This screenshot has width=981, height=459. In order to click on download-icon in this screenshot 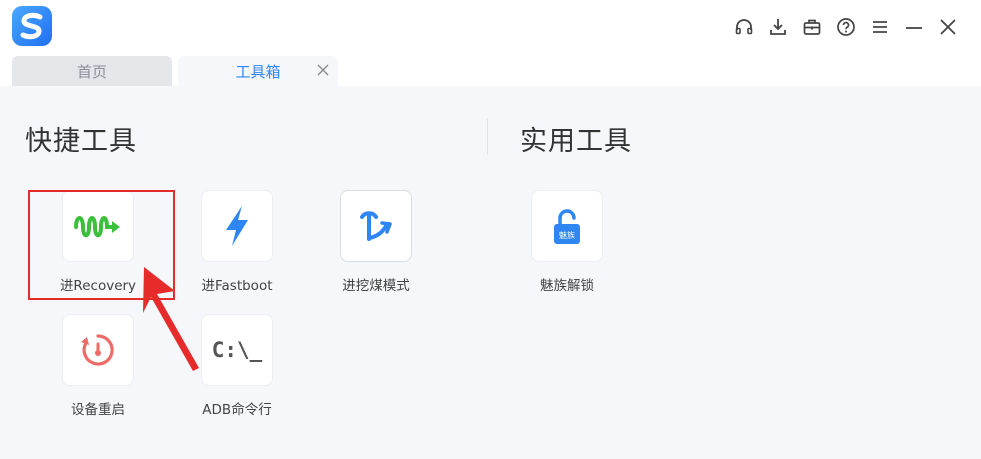, I will do `click(778, 27)`.